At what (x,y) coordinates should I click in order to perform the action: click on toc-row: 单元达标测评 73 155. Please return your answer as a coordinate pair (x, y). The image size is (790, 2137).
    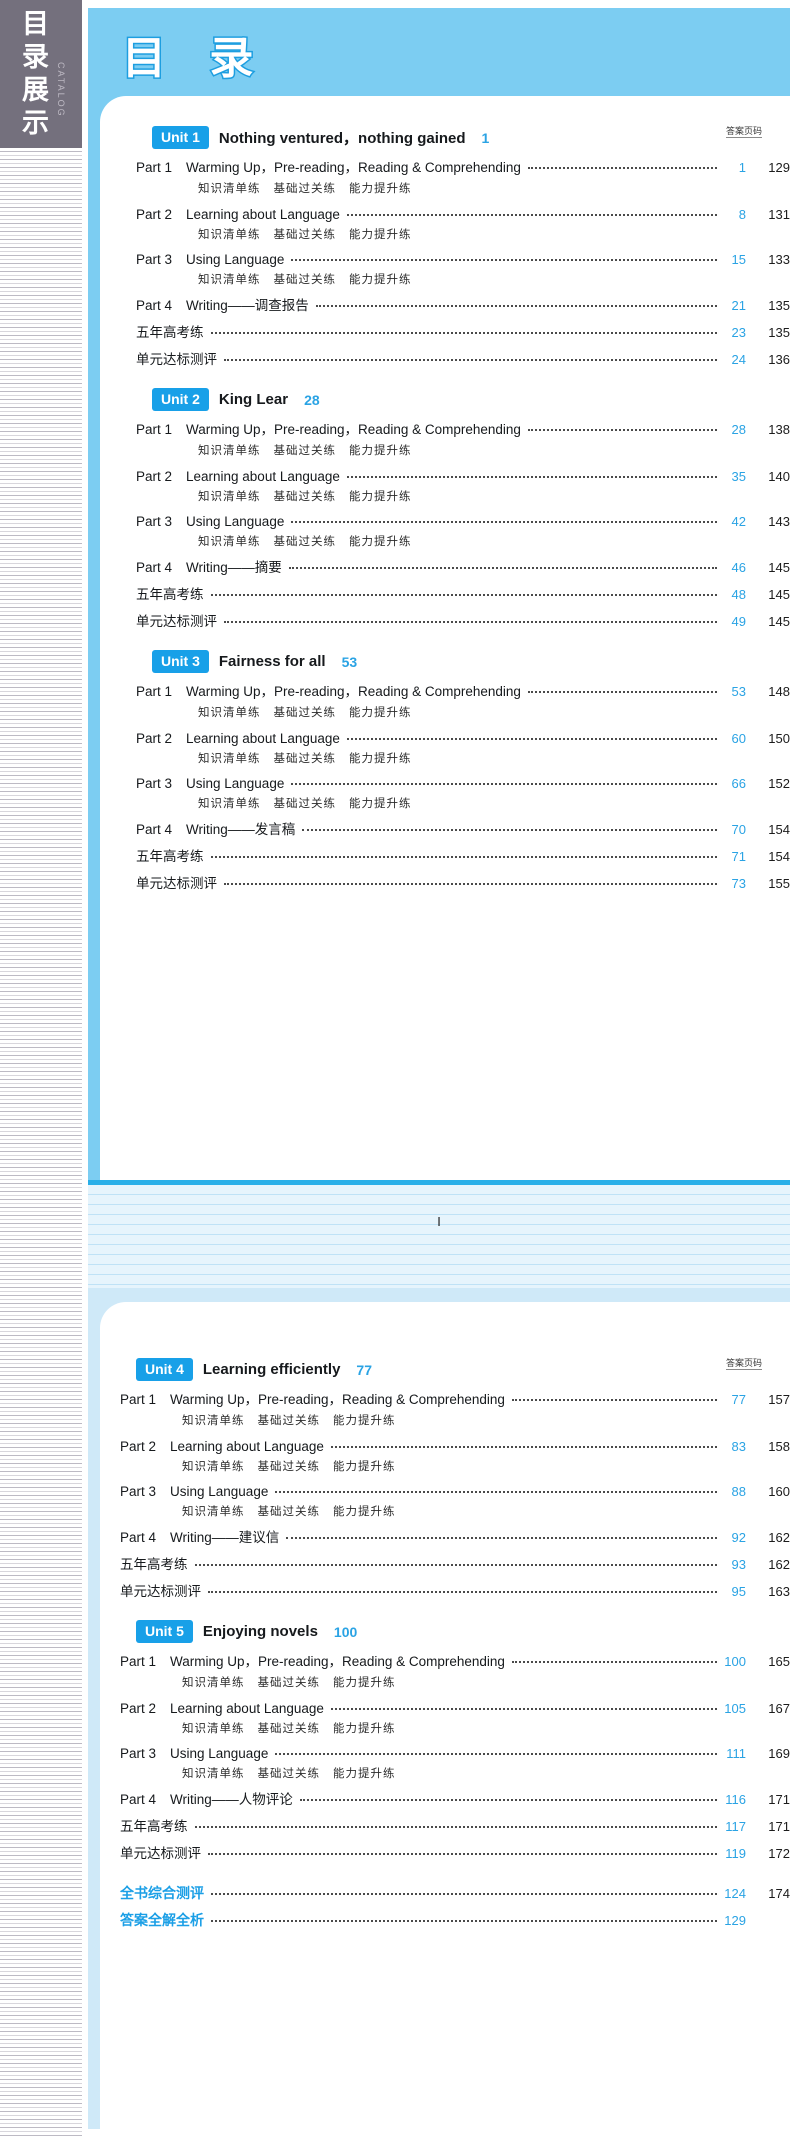
    Looking at the image, I should click on (445, 882).